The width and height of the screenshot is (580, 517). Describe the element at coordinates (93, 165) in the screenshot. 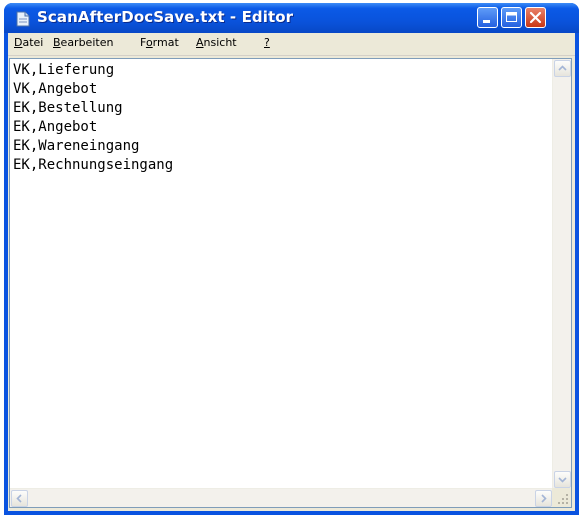

I see `text-line: EK,Rechnungseingang` at that location.